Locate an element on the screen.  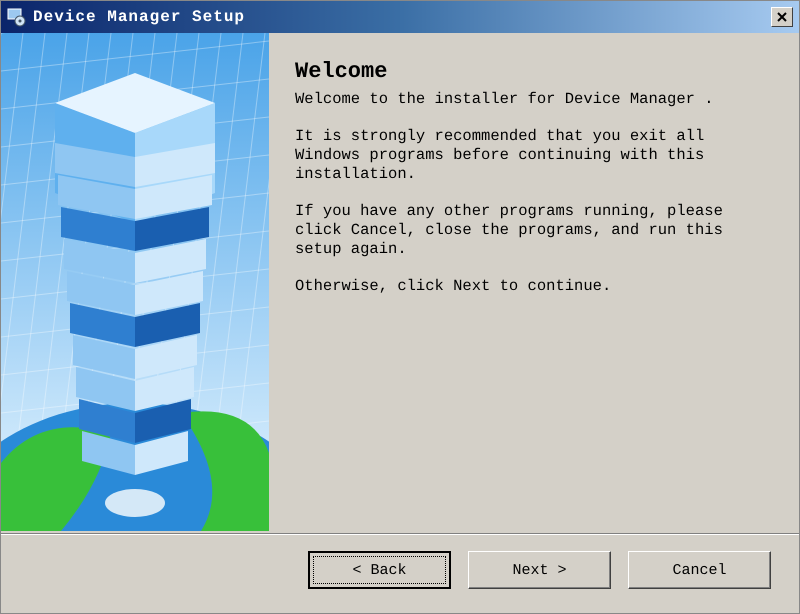
paragraph: Welcome to the installer for Device Manager . is located at coordinates (505, 99).